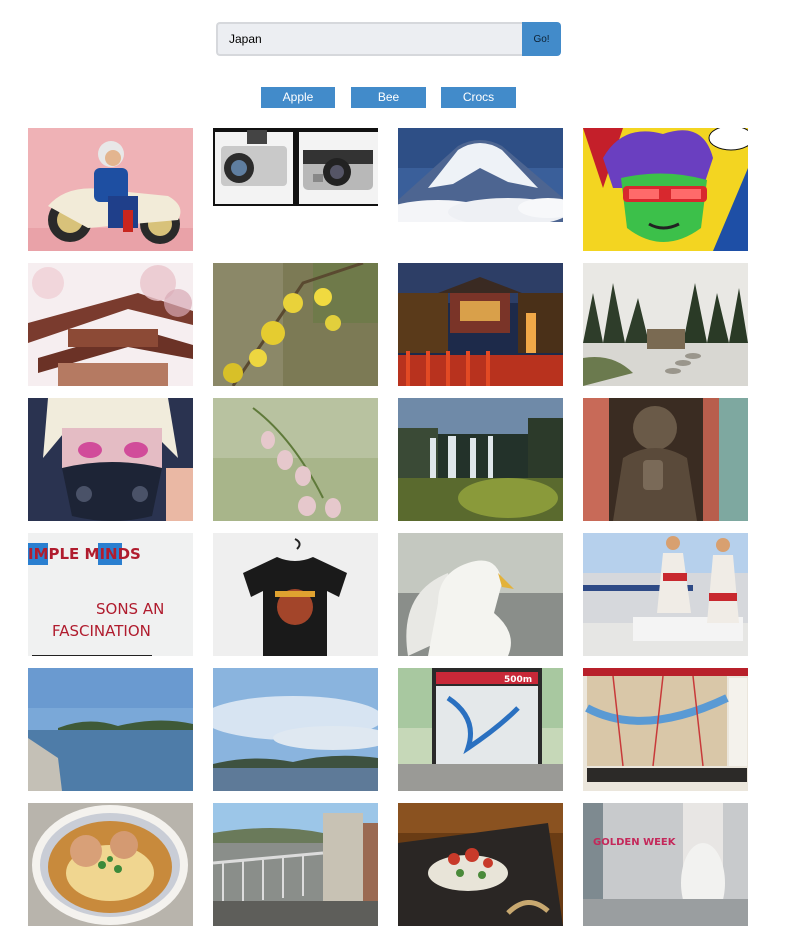 This screenshot has height=935, width=810. Describe the element at coordinates (665, 459) in the screenshot. I see `thumbnail-buddha-statue` at that location.